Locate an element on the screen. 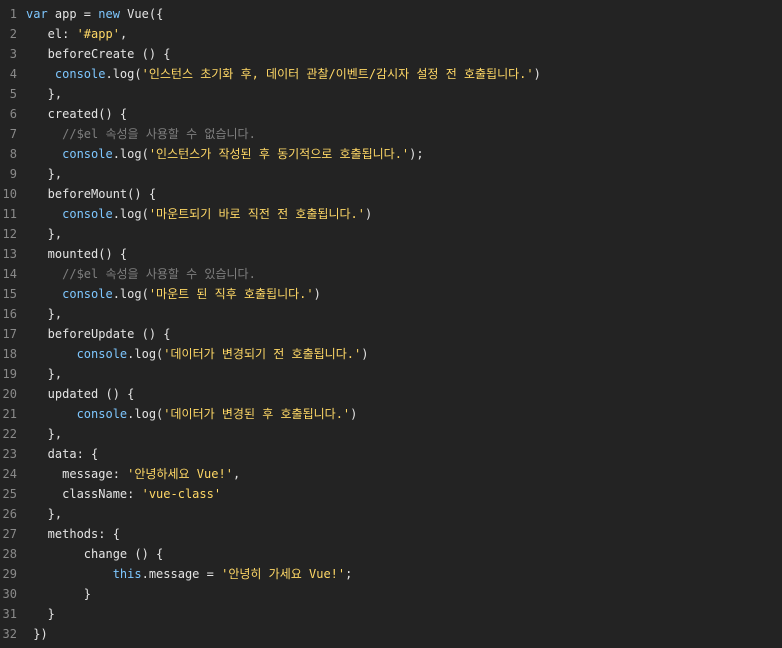 The width and height of the screenshot is (782, 648). code-line: 2 el: '#app', is located at coordinates (391, 34).